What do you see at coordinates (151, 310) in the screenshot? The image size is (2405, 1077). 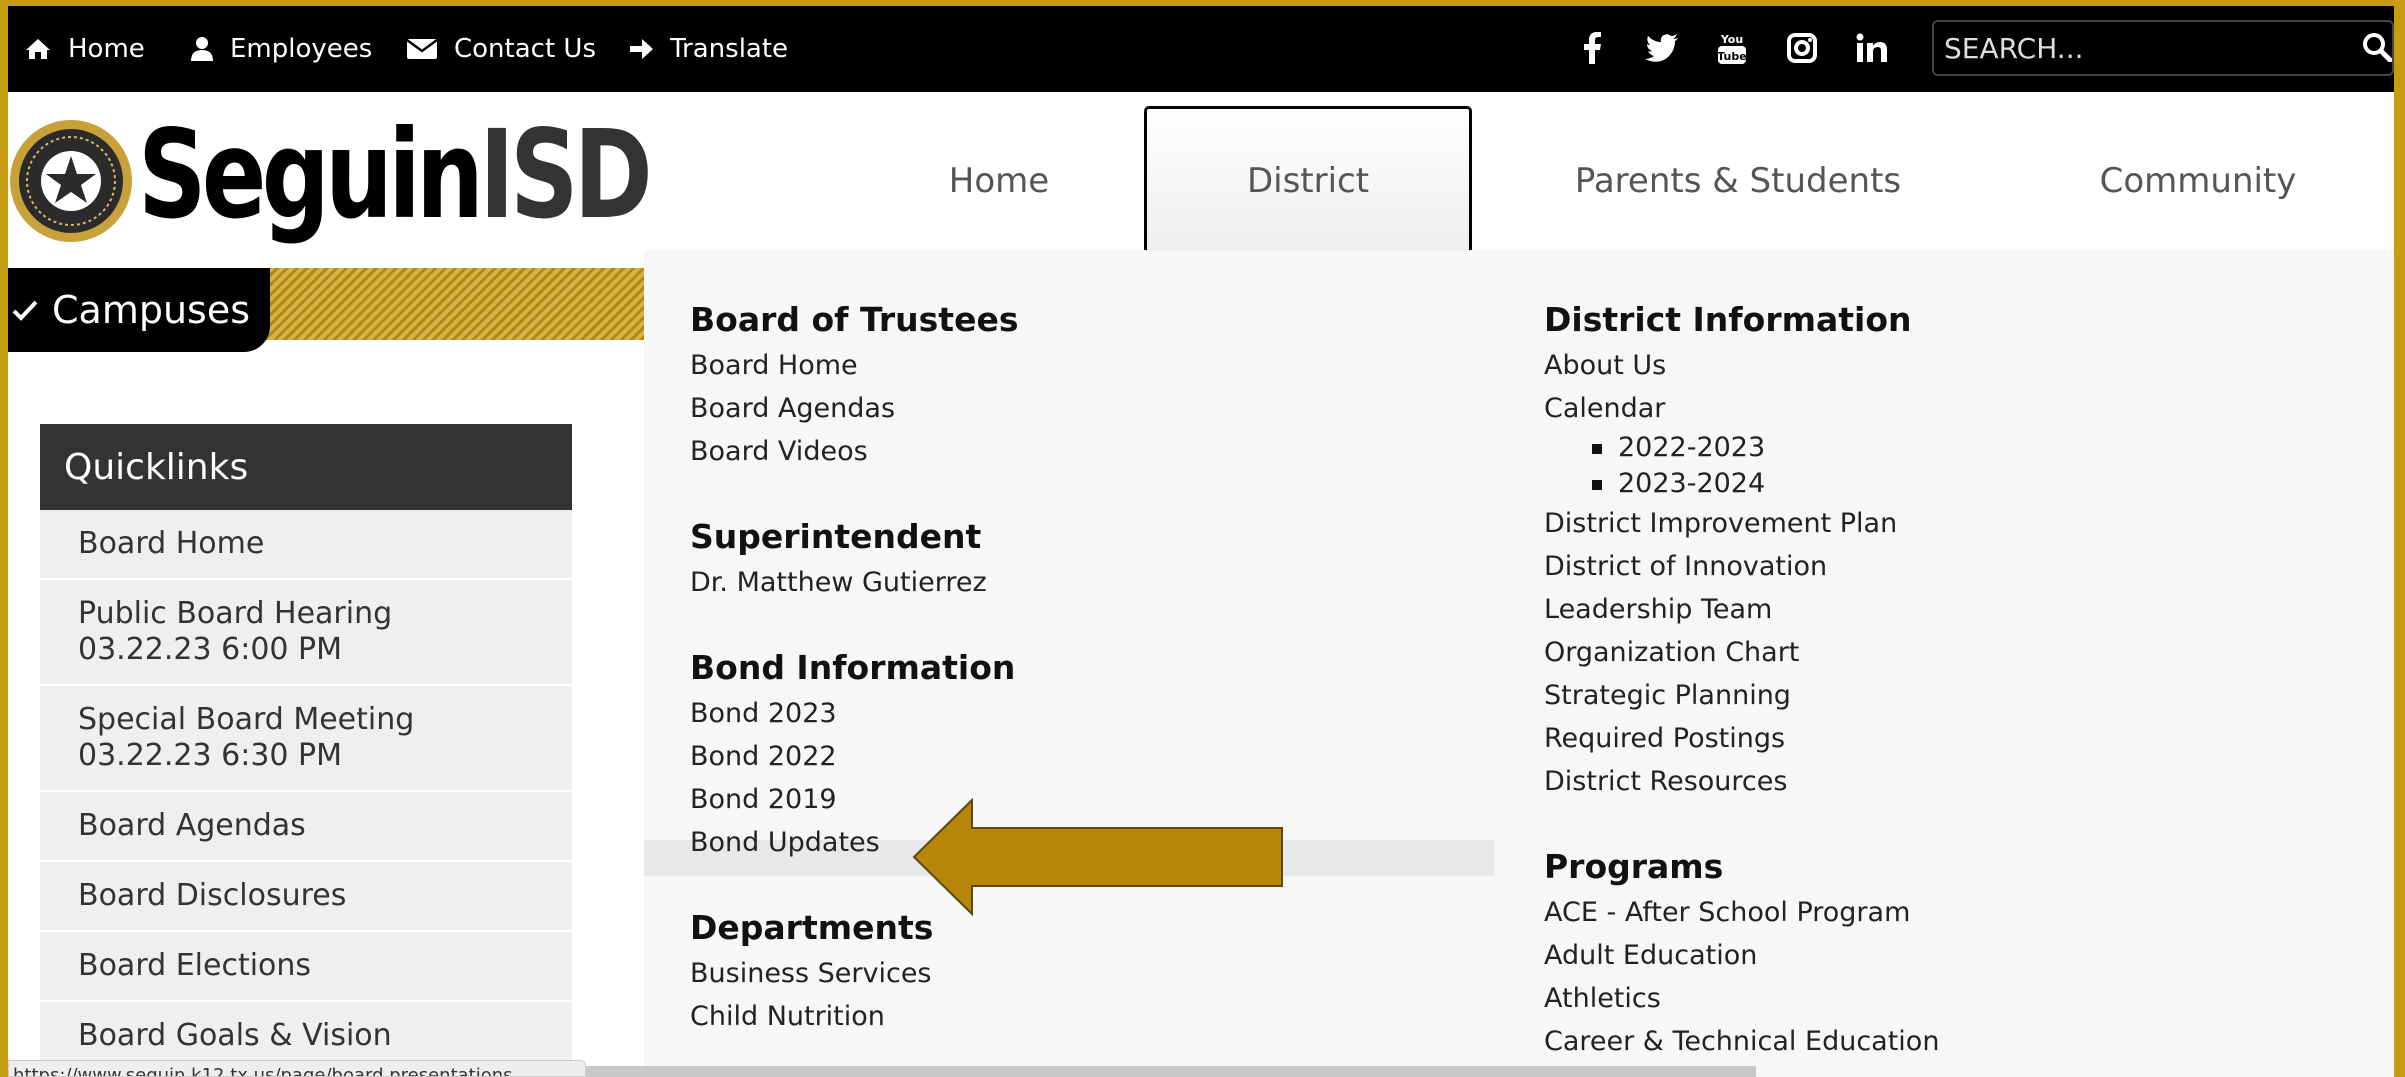 I see `campuses-label: Campuses` at bounding box center [151, 310].